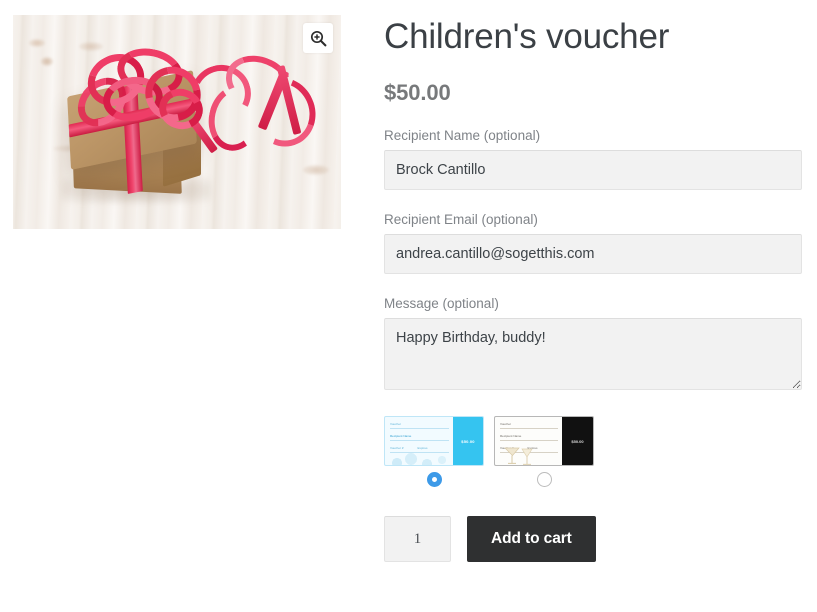  I want to click on template-option-black-cocktail: Voucher Recipient Name Voucher # Expires, so click(544, 451).